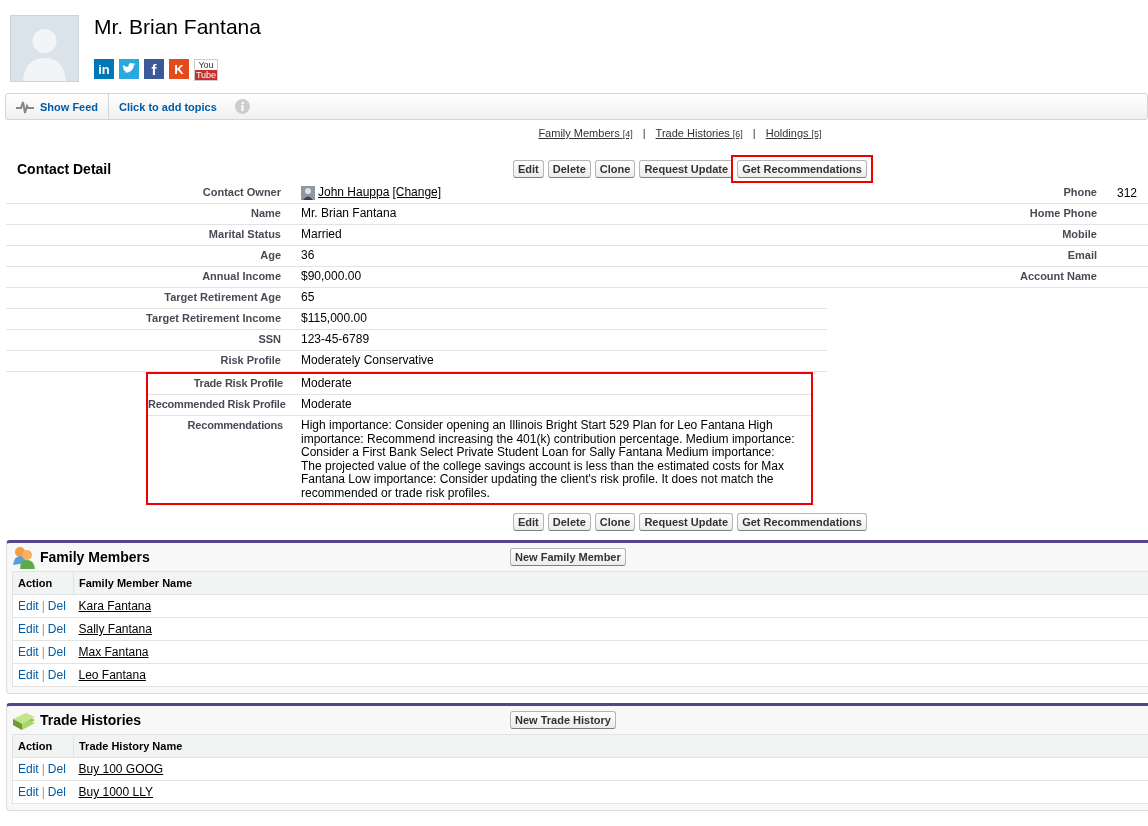  Describe the element at coordinates (69, 106) in the screenshot. I see `show-feed-link: Show Feed` at that location.